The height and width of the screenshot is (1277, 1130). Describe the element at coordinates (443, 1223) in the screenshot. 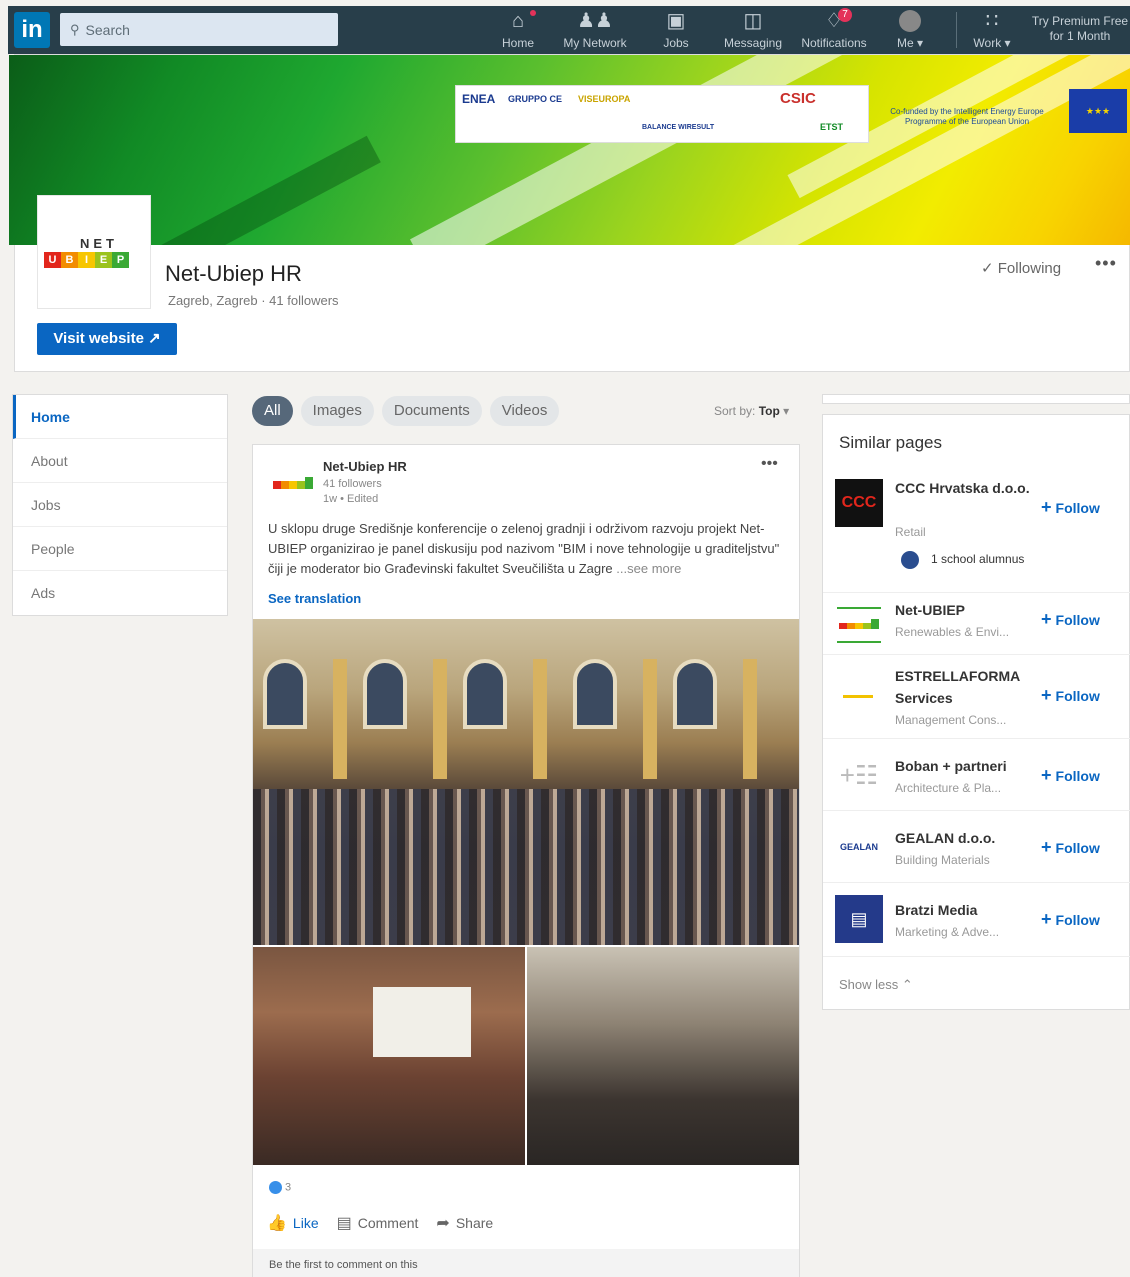

I see `share-icon: ➦` at that location.